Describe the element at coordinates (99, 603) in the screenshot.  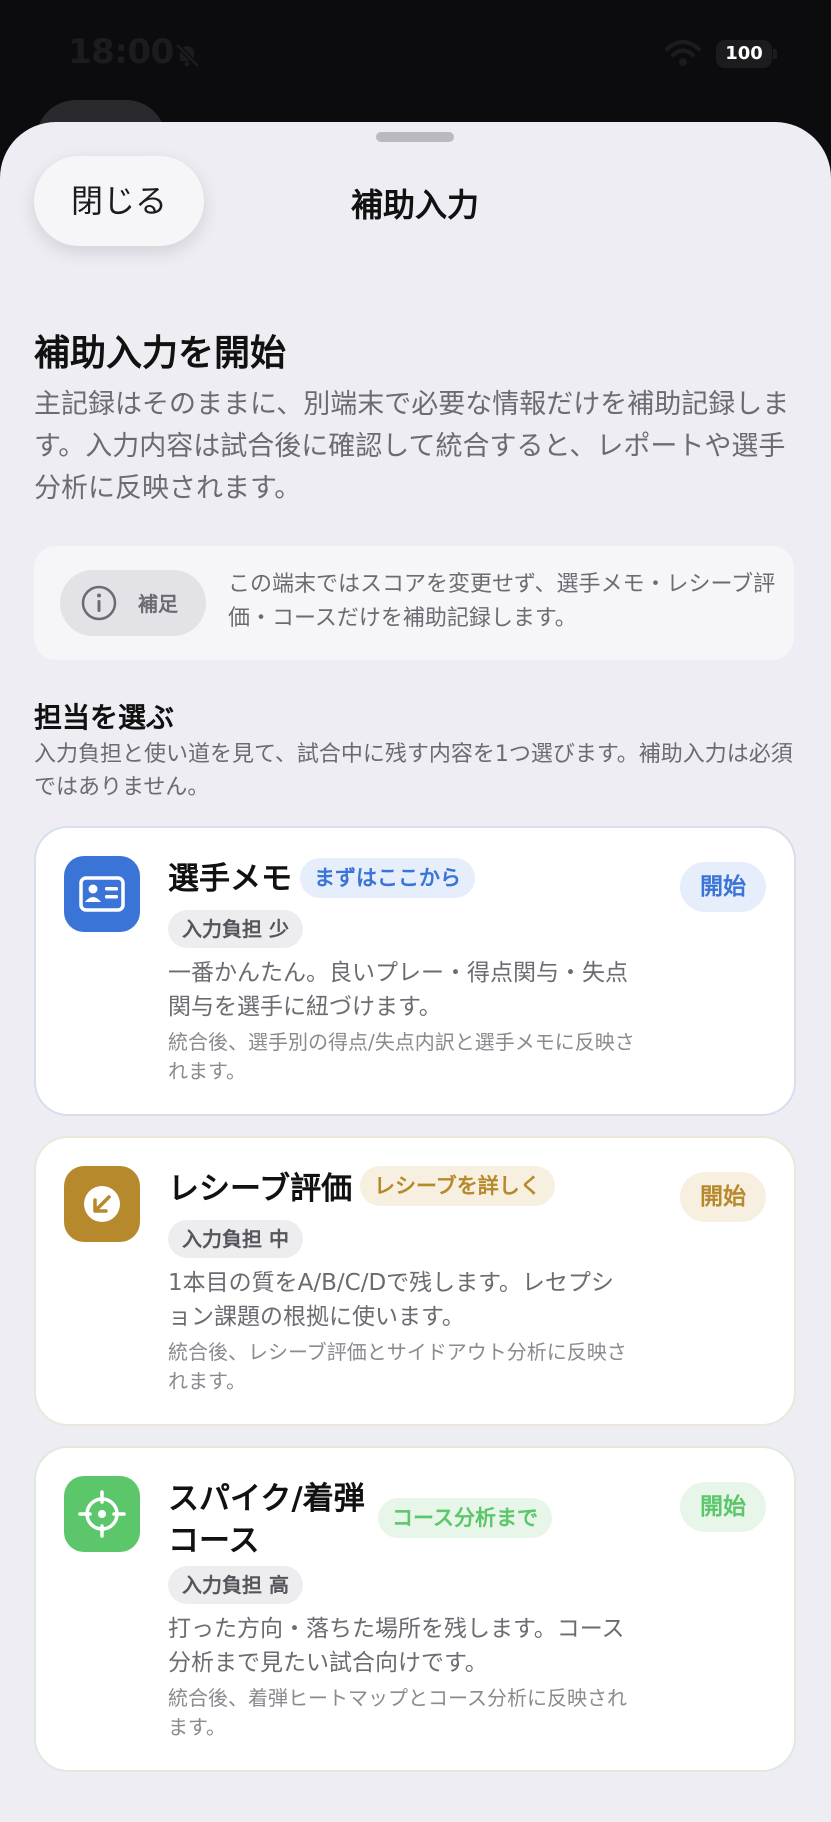
I see `info-icon` at that location.